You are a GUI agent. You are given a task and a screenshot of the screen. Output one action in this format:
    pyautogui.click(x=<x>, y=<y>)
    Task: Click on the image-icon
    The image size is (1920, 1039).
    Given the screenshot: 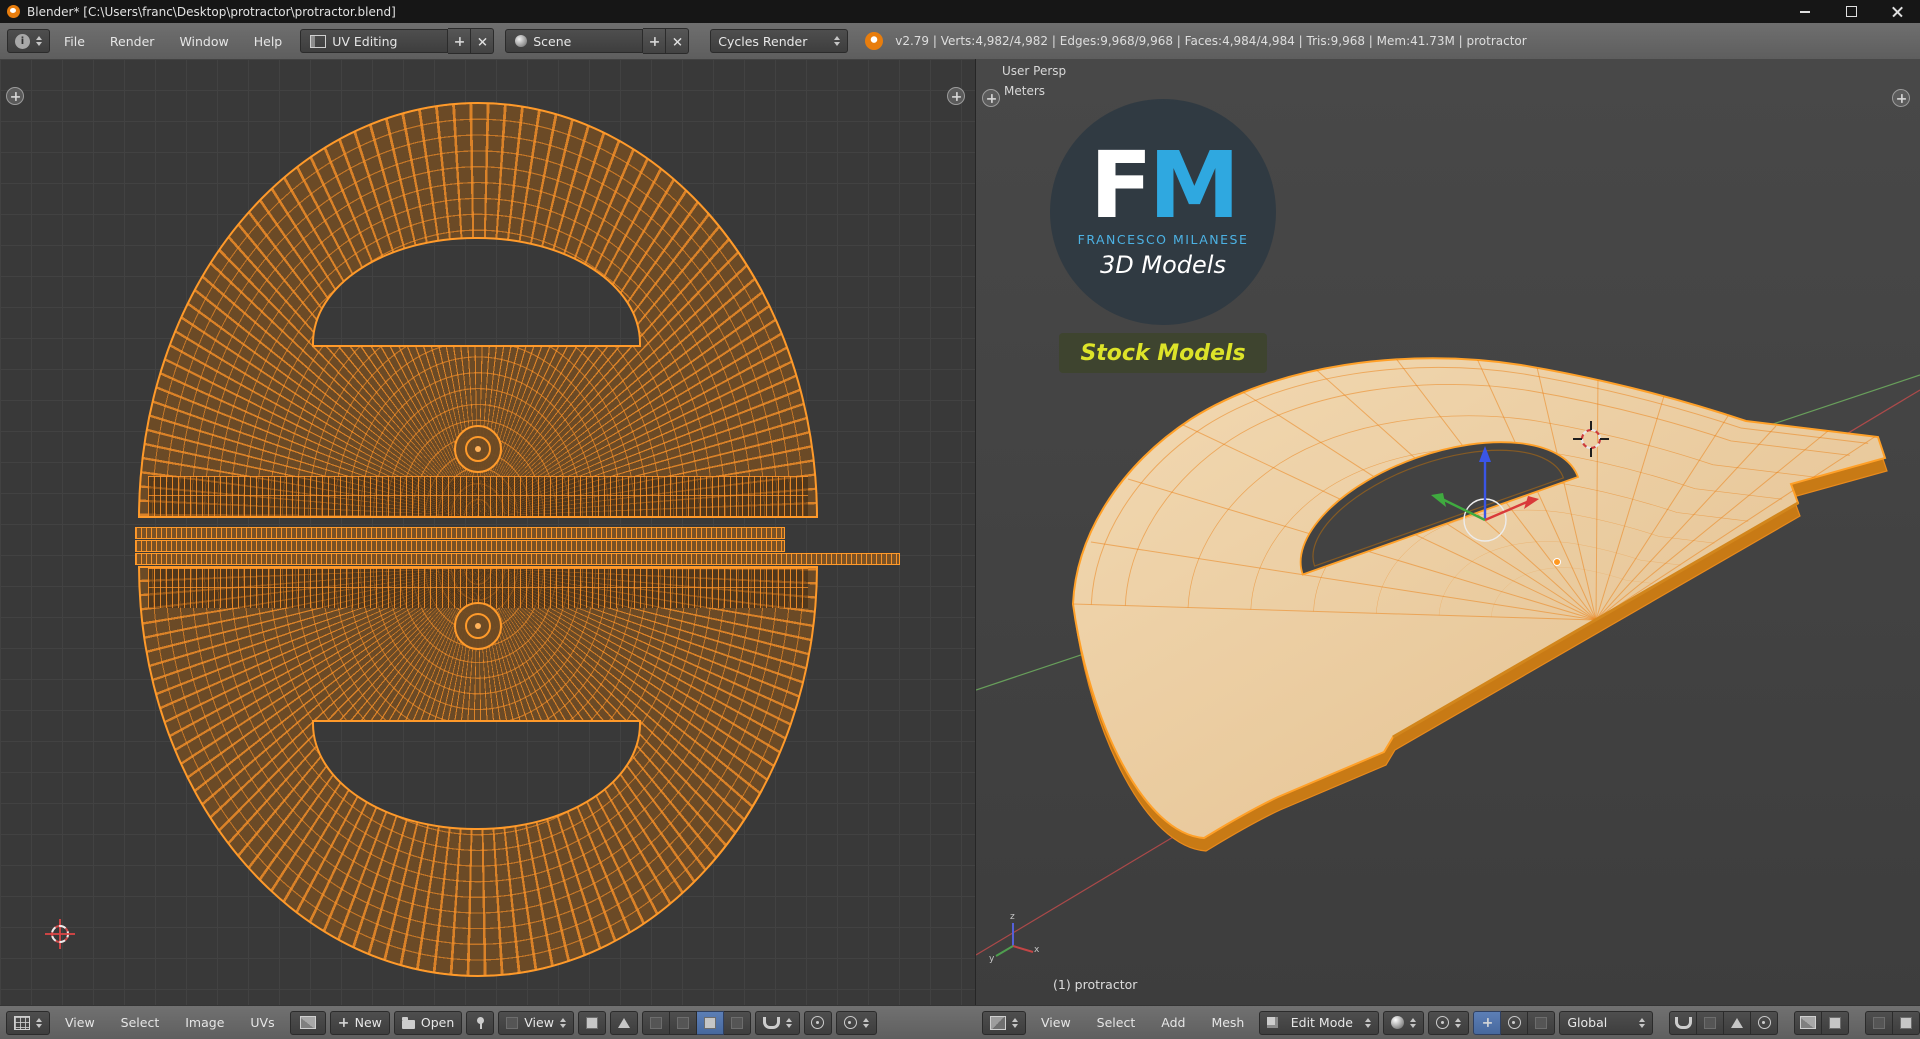 What is the action you would take?
    pyautogui.click(x=307, y=1022)
    